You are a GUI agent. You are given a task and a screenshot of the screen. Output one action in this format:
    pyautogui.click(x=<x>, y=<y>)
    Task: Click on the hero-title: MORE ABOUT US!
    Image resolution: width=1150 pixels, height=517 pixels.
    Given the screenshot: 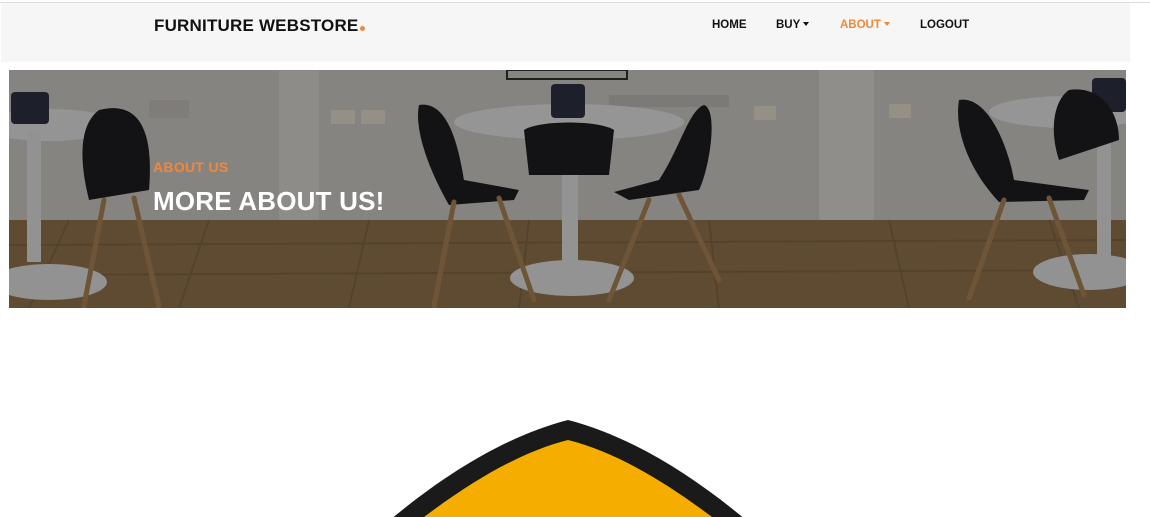 What is the action you would take?
    pyautogui.click(x=269, y=201)
    